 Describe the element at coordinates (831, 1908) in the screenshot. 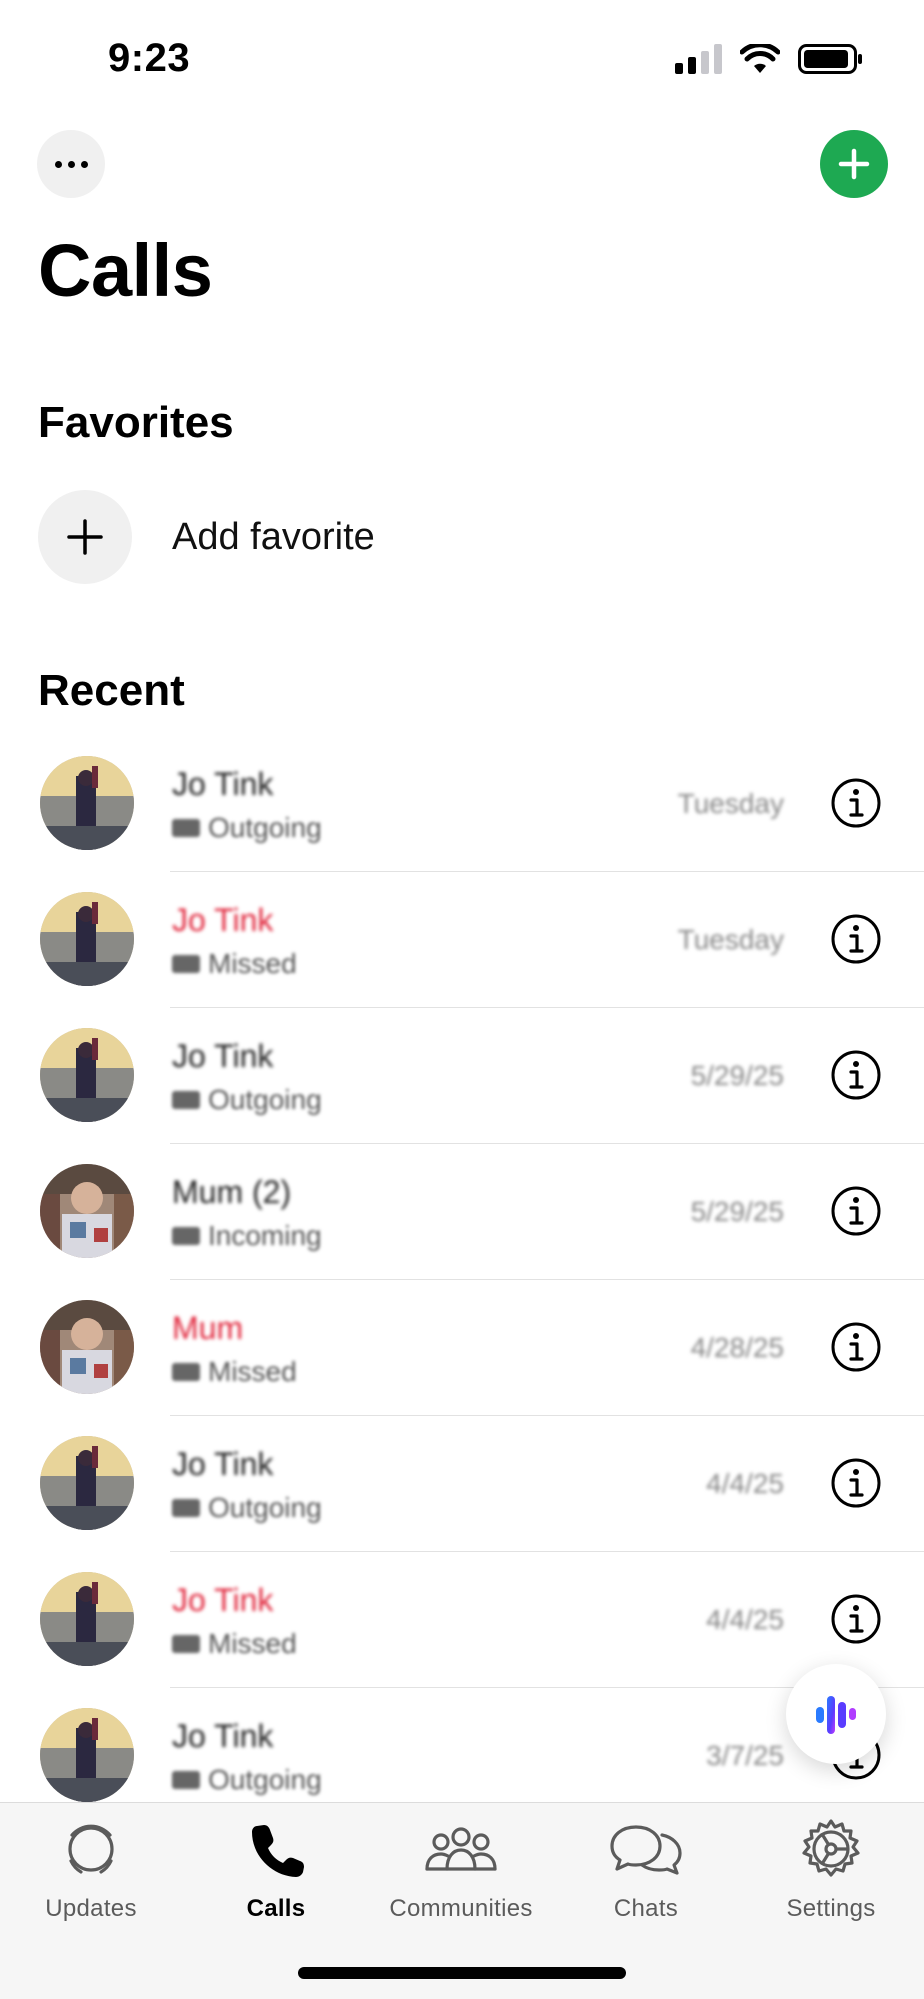

I see `tab-label: Settings` at that location.